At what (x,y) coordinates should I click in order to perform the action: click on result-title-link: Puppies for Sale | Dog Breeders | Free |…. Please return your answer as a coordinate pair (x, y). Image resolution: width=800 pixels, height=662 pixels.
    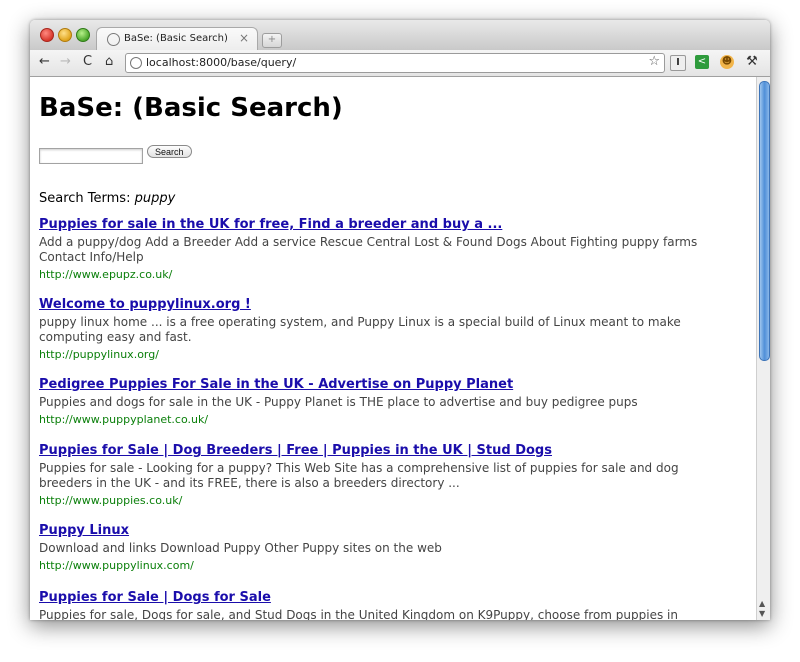
    Looking at the image, I should click on (369, 450).